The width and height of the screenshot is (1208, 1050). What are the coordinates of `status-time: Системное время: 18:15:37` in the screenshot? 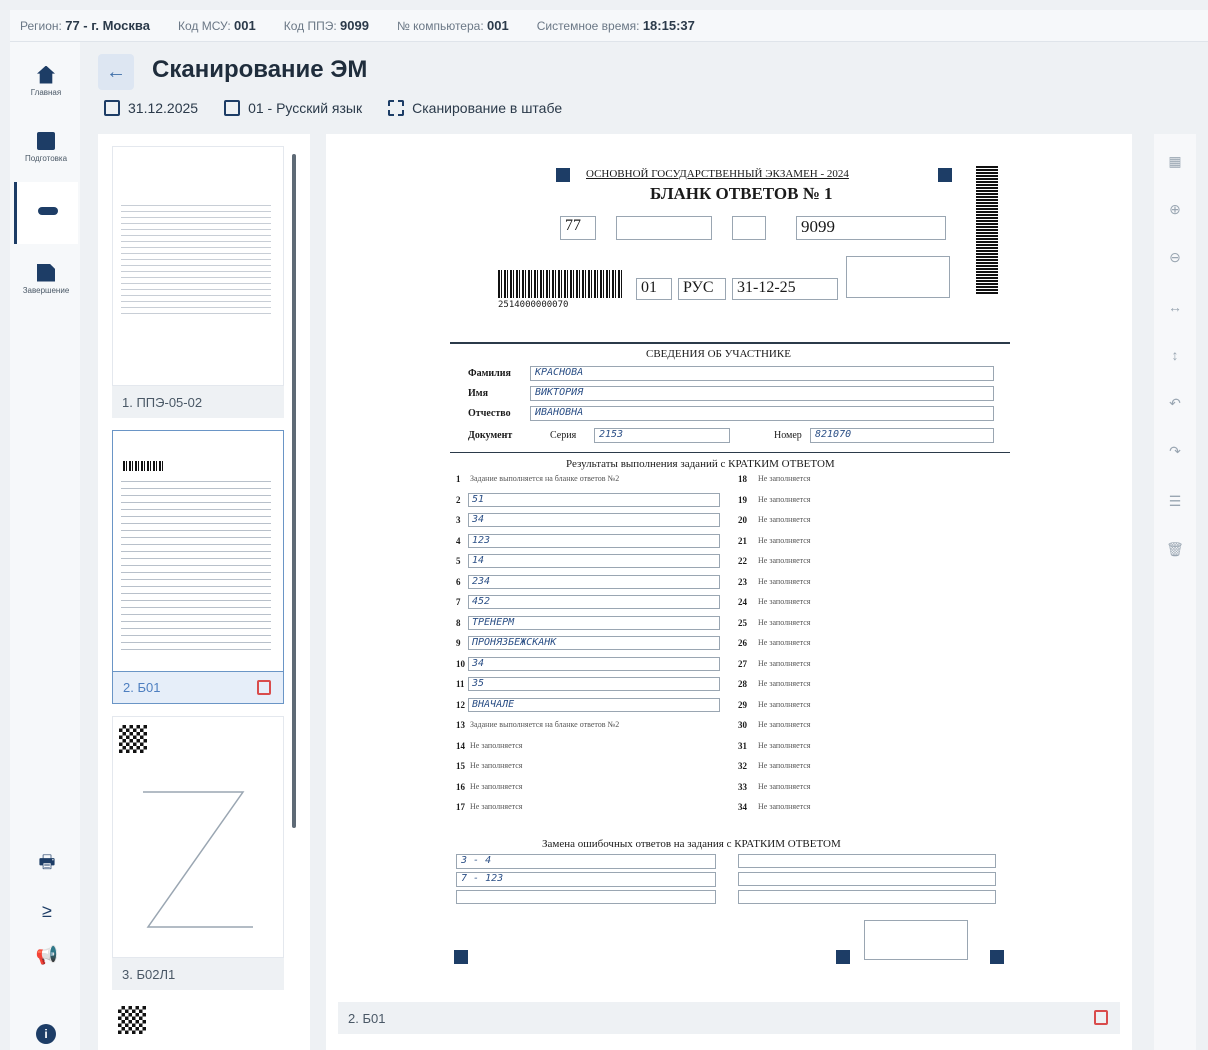 It's located at (615, 25).